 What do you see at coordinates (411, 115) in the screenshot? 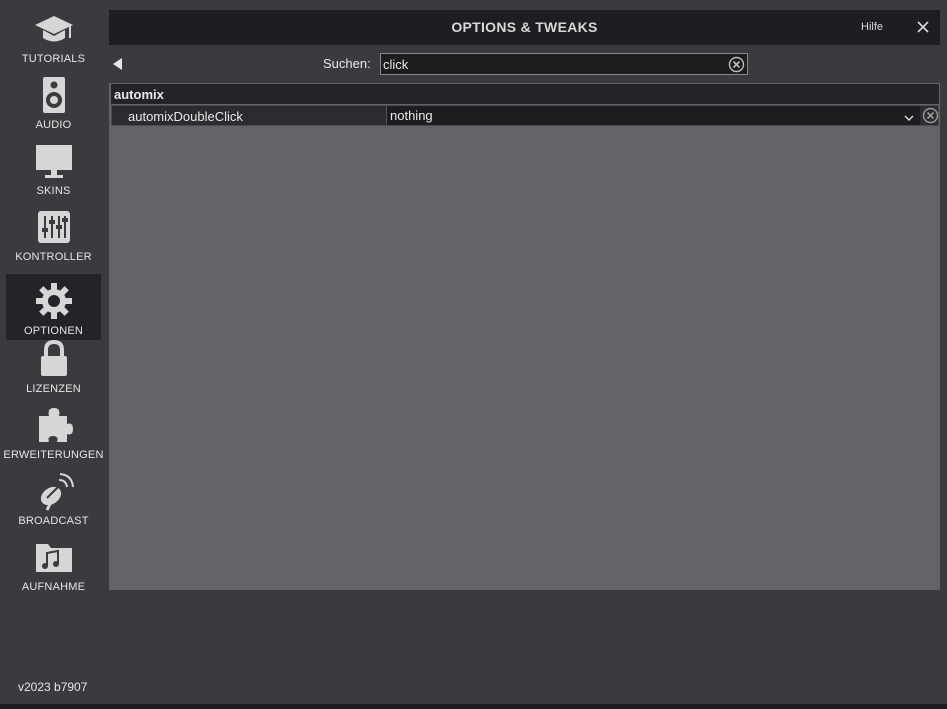
I see `option-value-text: nothing` at bounding box center [411, 115].